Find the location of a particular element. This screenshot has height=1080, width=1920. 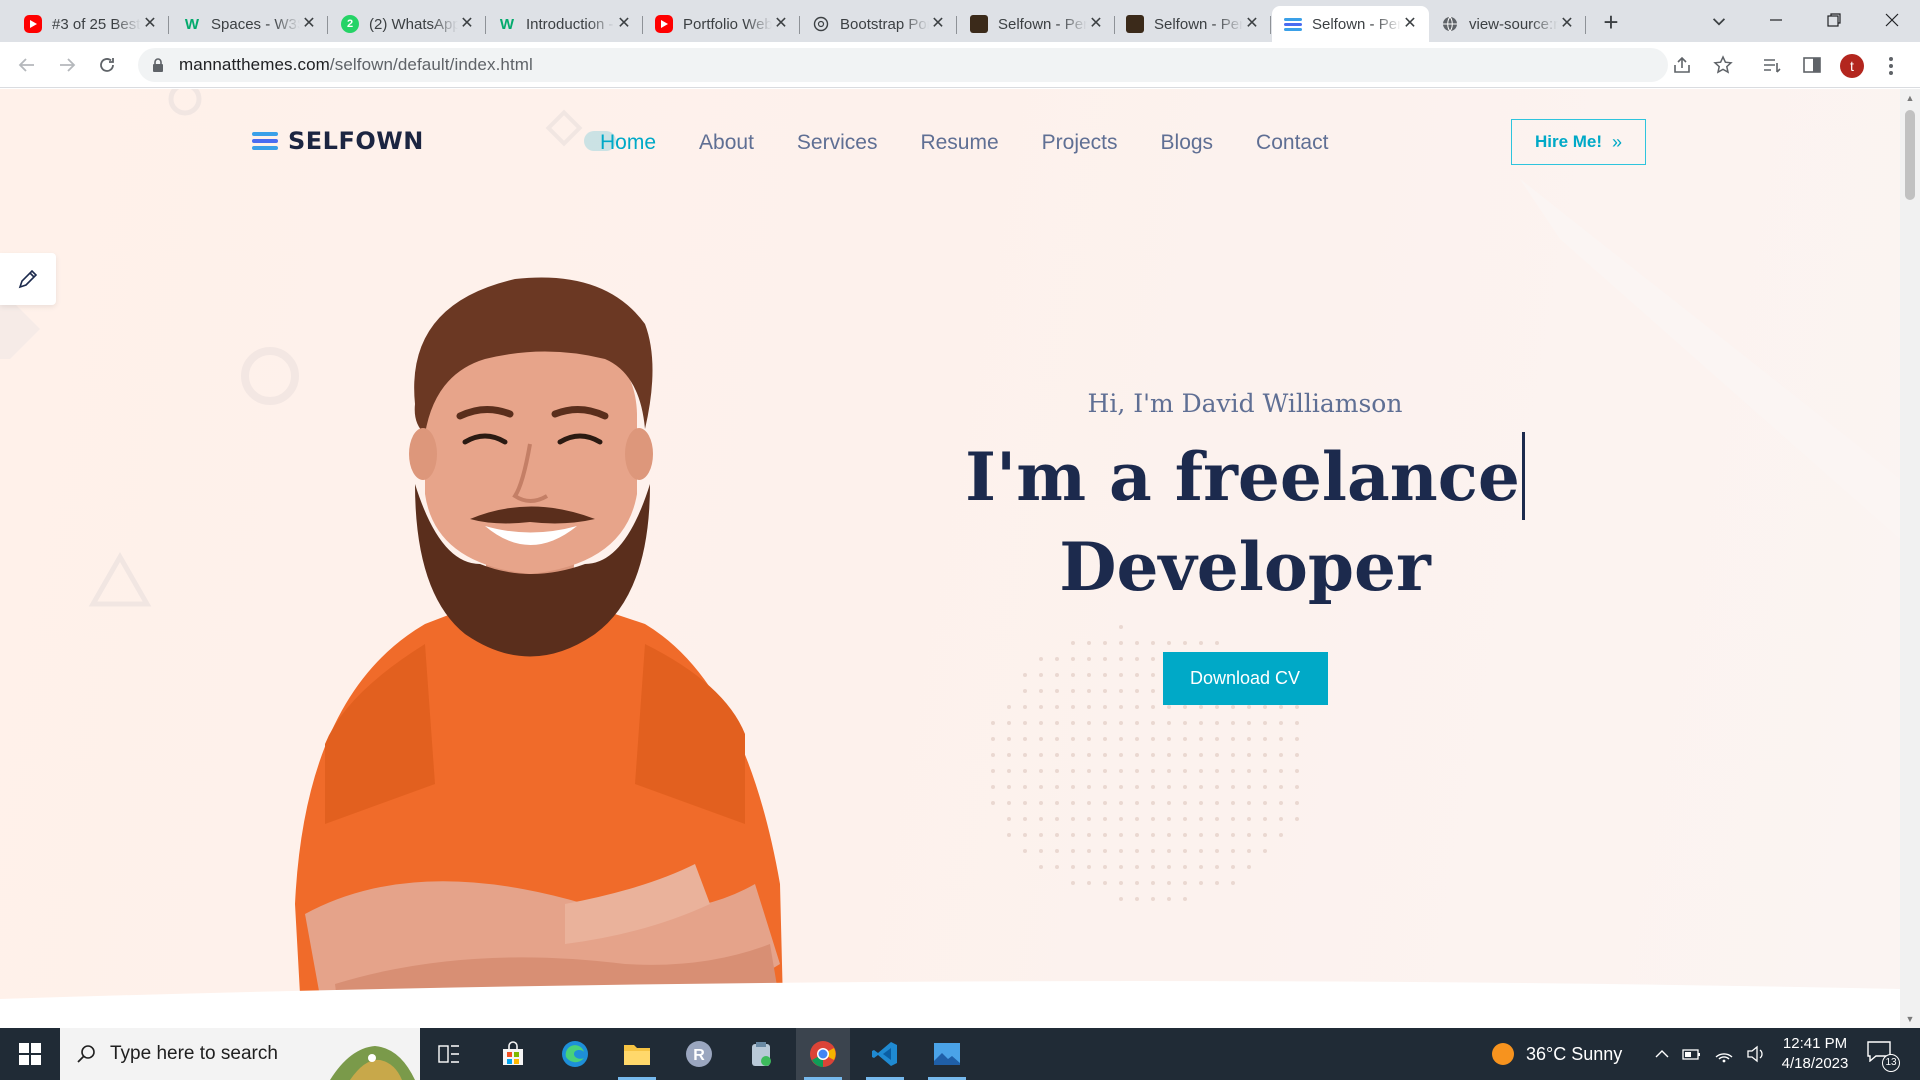

browser-tab: W Introduction - W3Schools✕ is located at coordinates (564, 24).